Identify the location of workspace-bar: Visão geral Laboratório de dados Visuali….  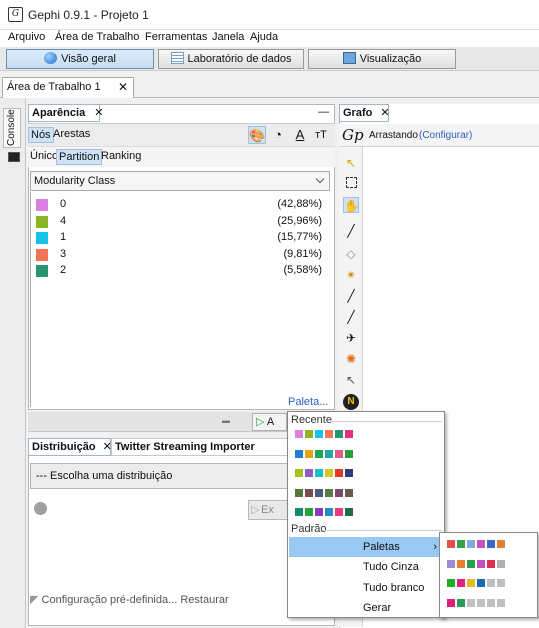
(269, 59).